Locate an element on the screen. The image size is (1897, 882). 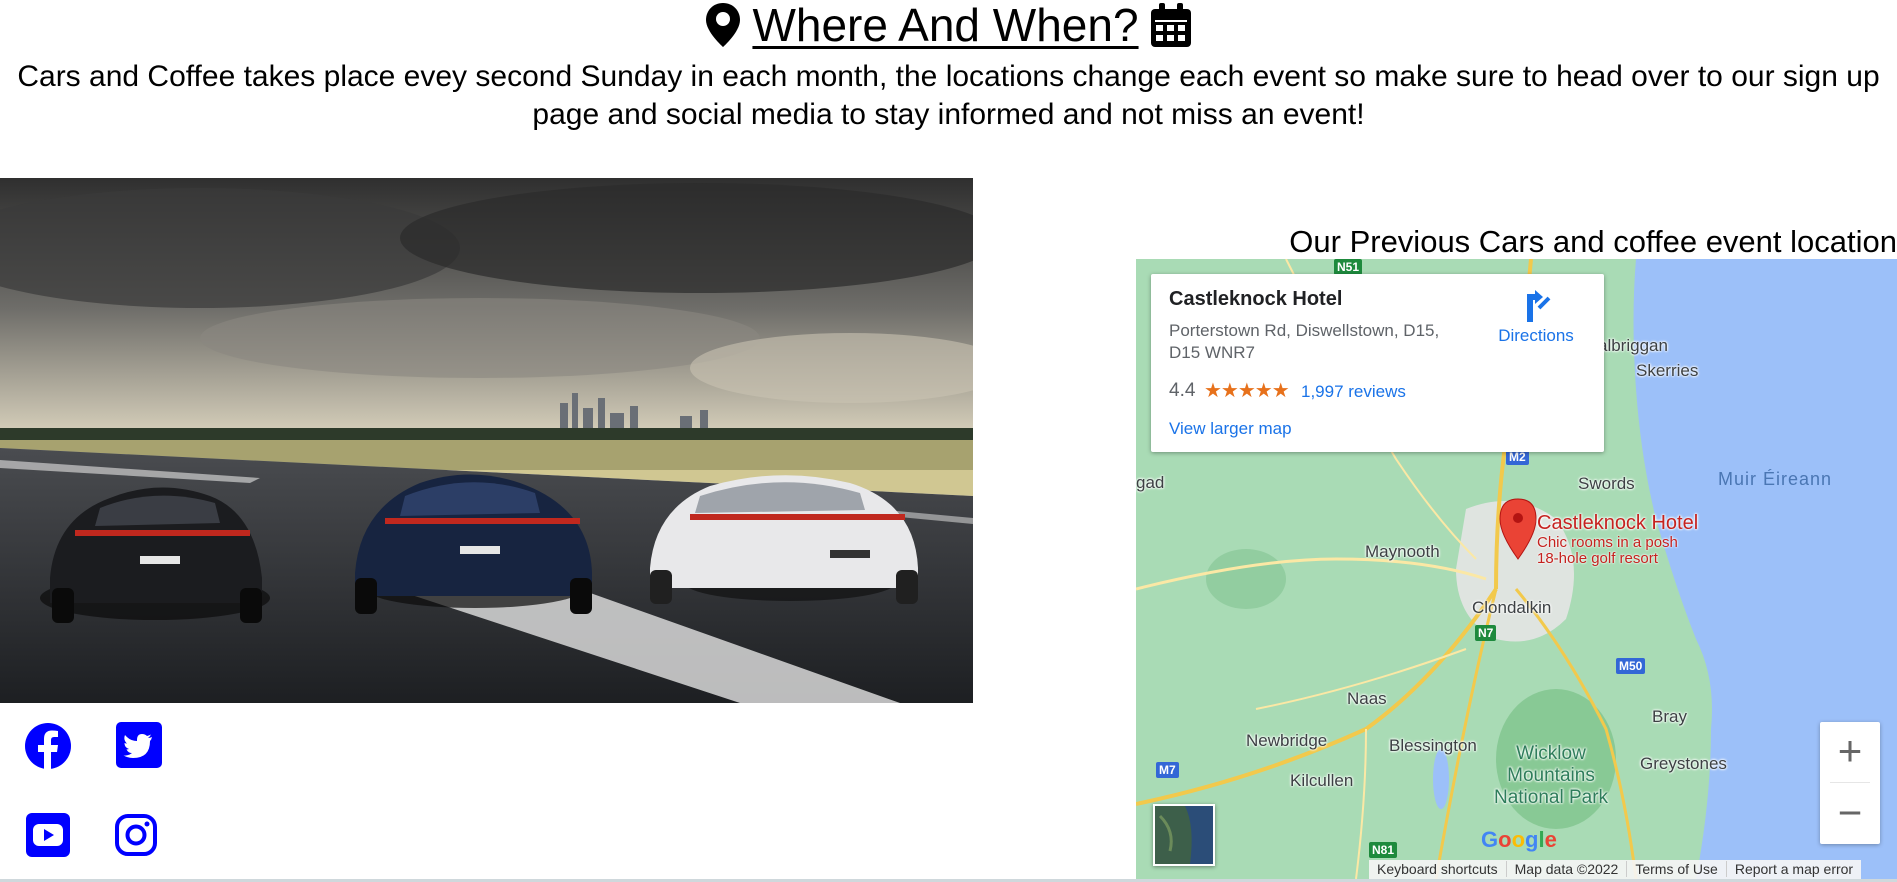
facebook-link is located at coordinates (48, 746).